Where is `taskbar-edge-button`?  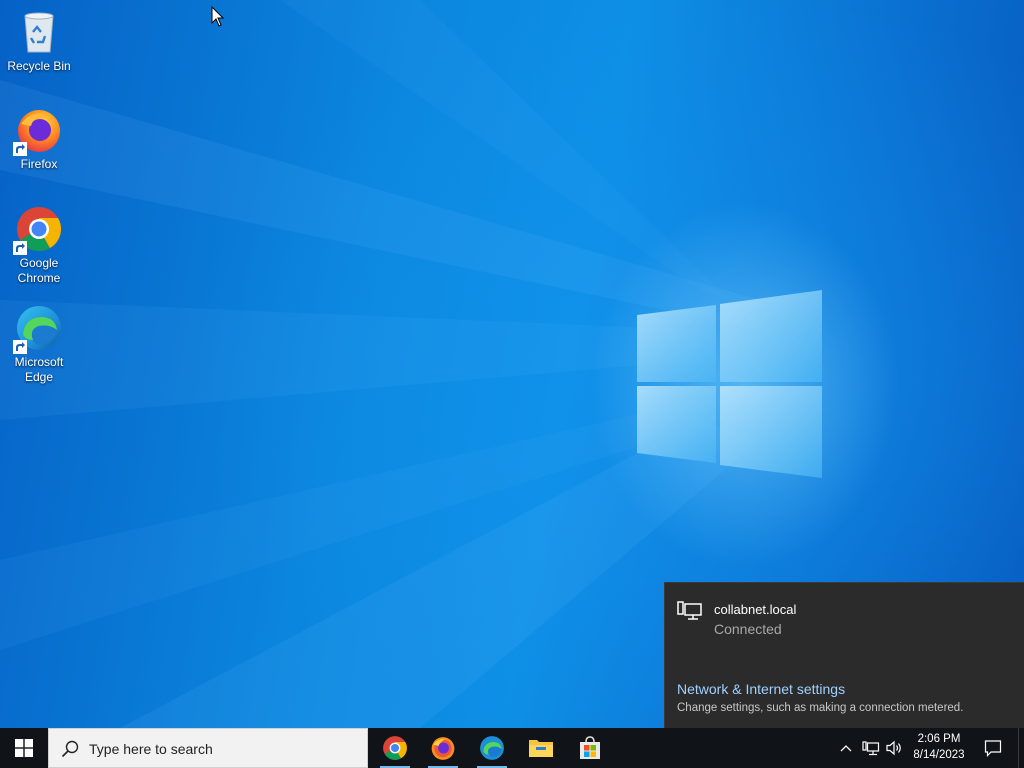
taskbar-edge-button is located at coordinates (492, 748).